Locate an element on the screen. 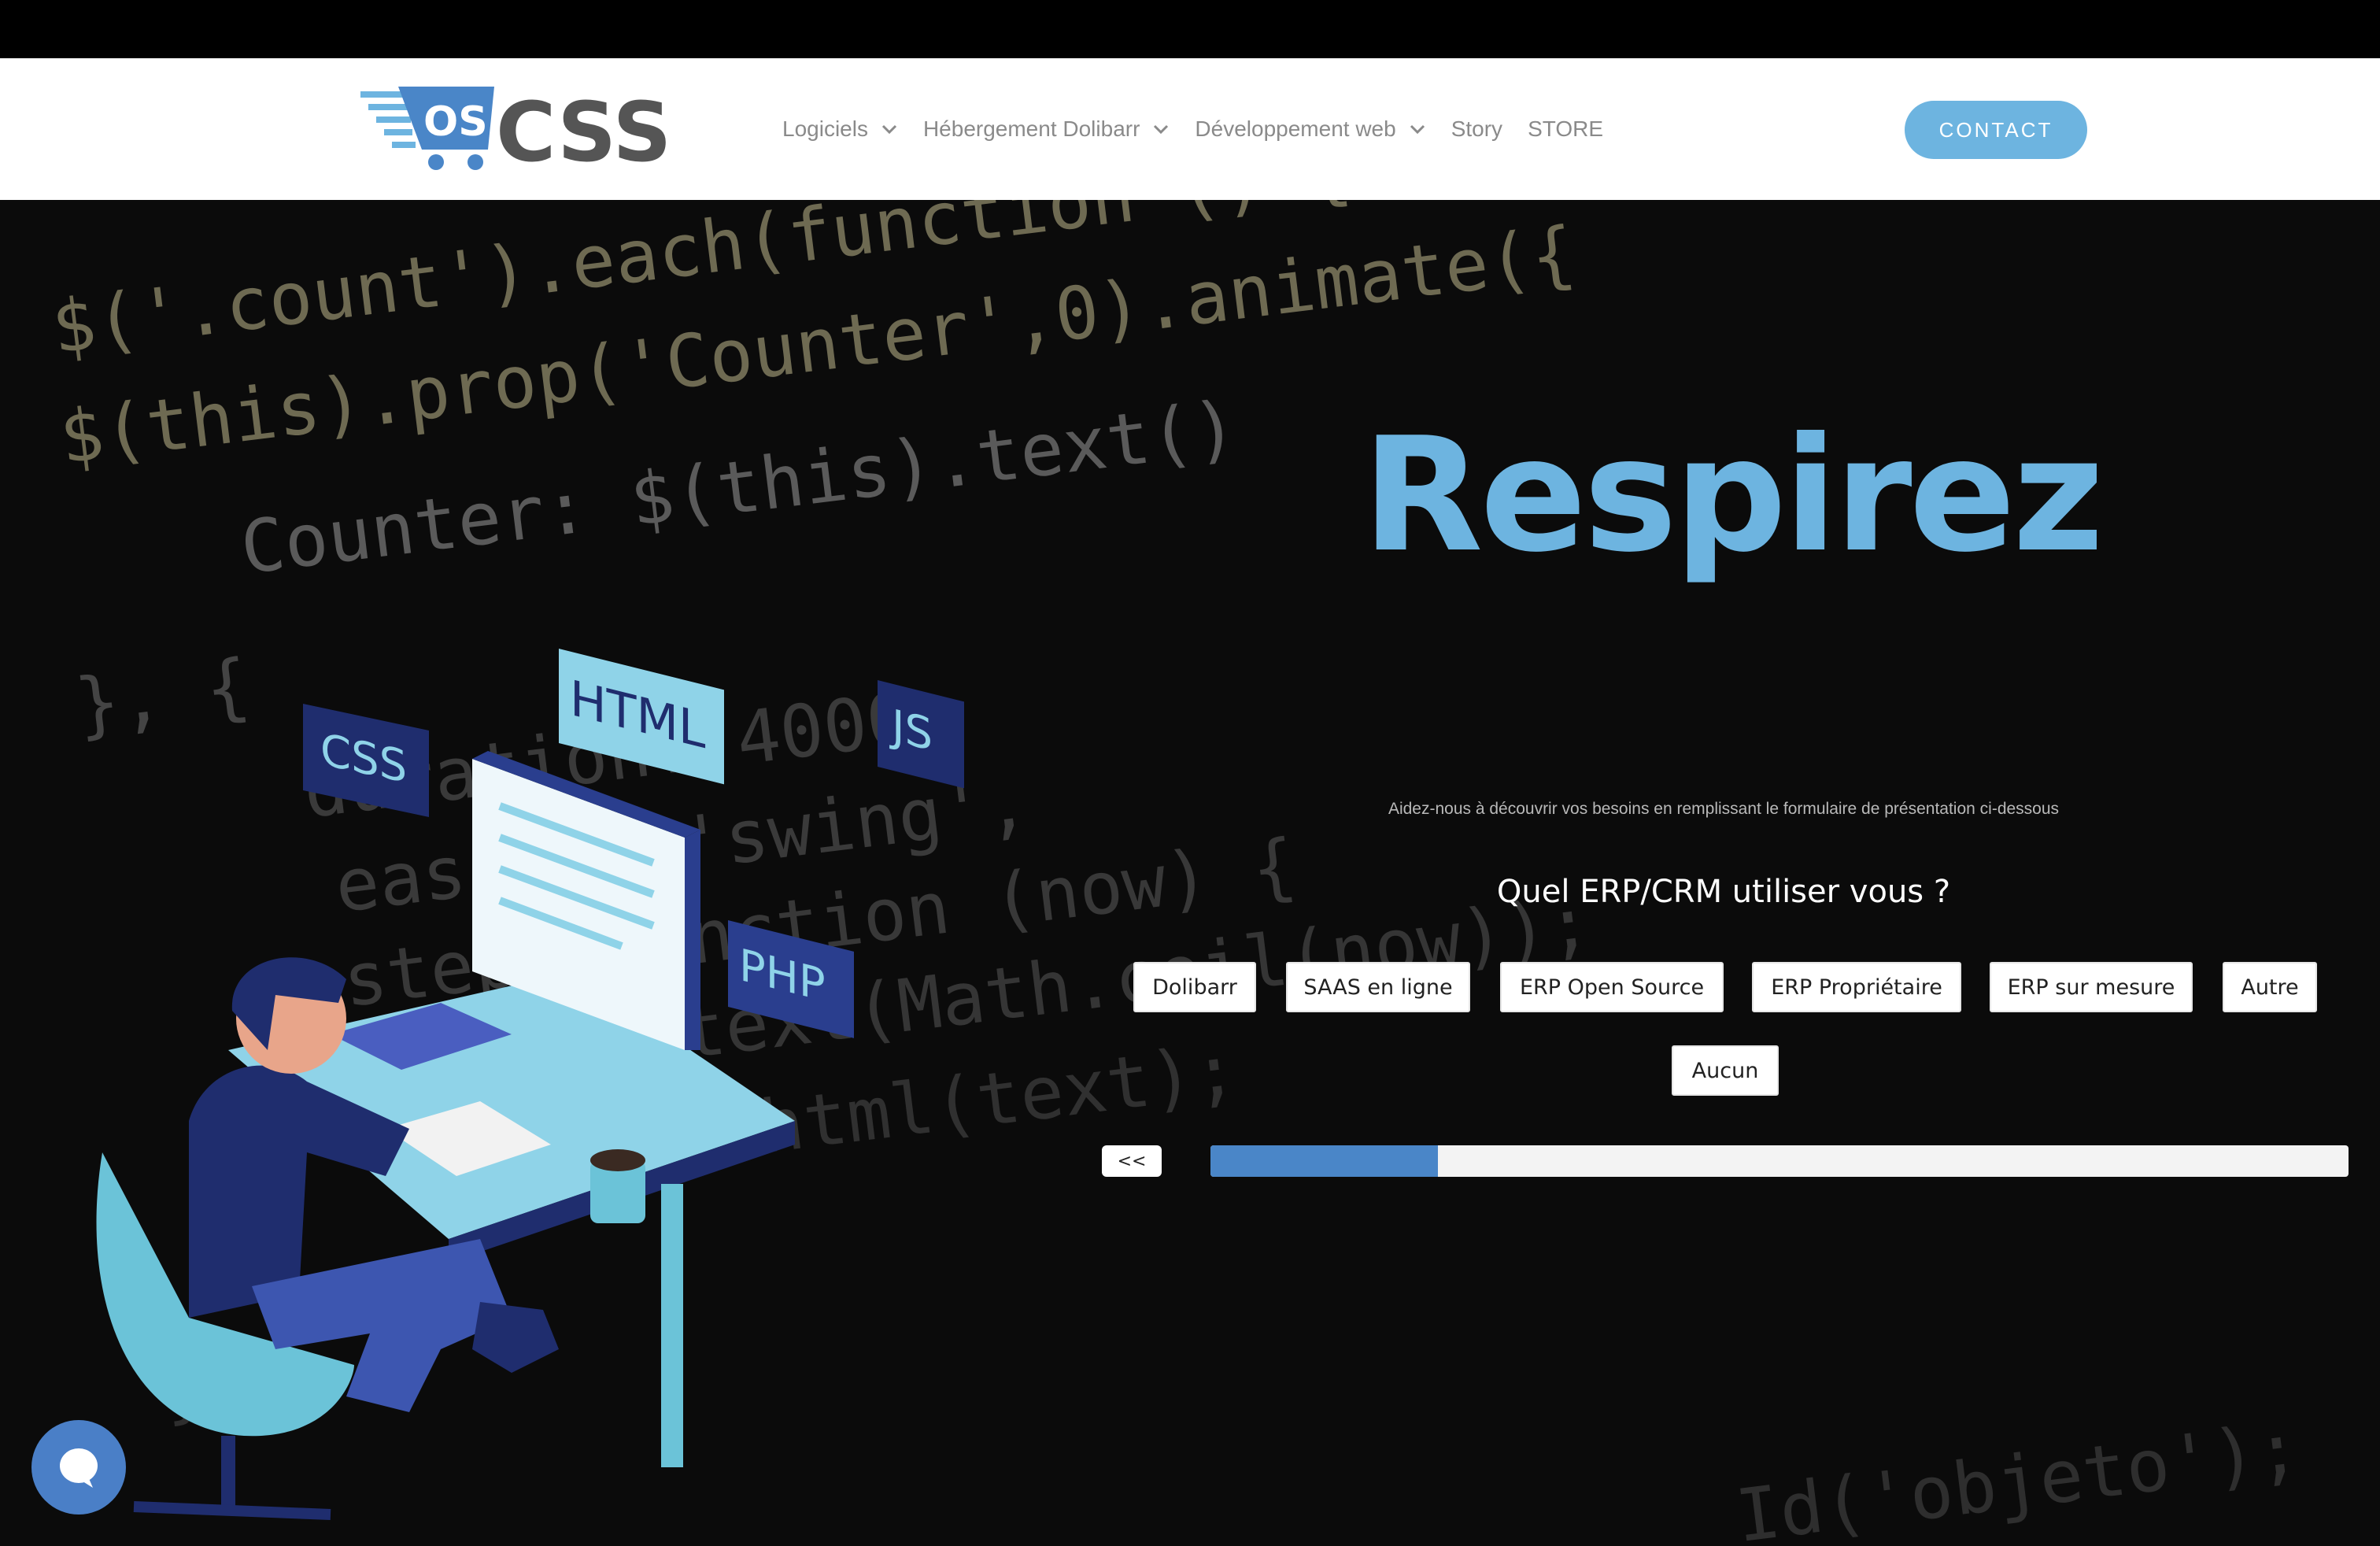 The image size is (2380, 1546). css-badge: CSS is located at coordinates (366, 761).